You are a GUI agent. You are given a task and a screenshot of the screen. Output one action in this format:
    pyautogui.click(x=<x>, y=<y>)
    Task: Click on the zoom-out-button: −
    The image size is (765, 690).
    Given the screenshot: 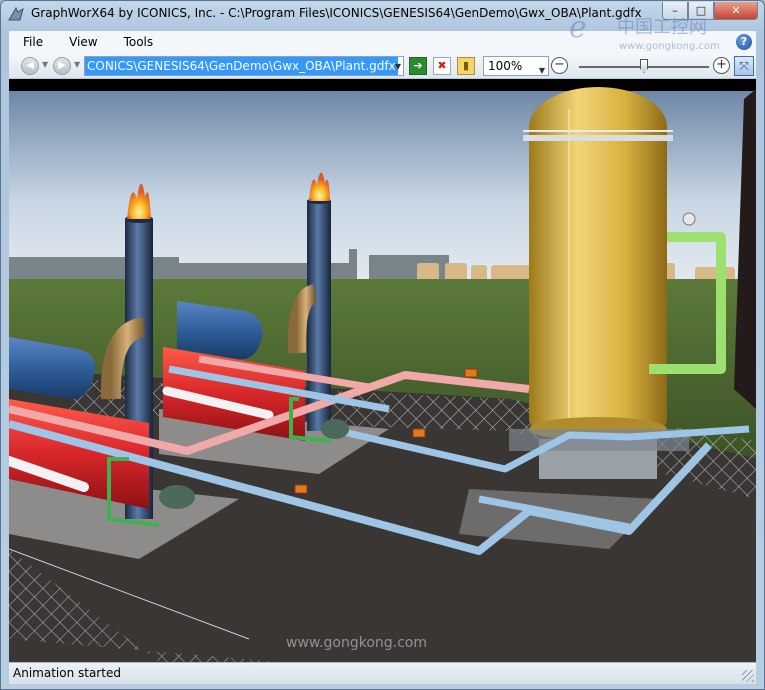 What is the action you would take?
    pyautogui.click(x=559, y=65)
    